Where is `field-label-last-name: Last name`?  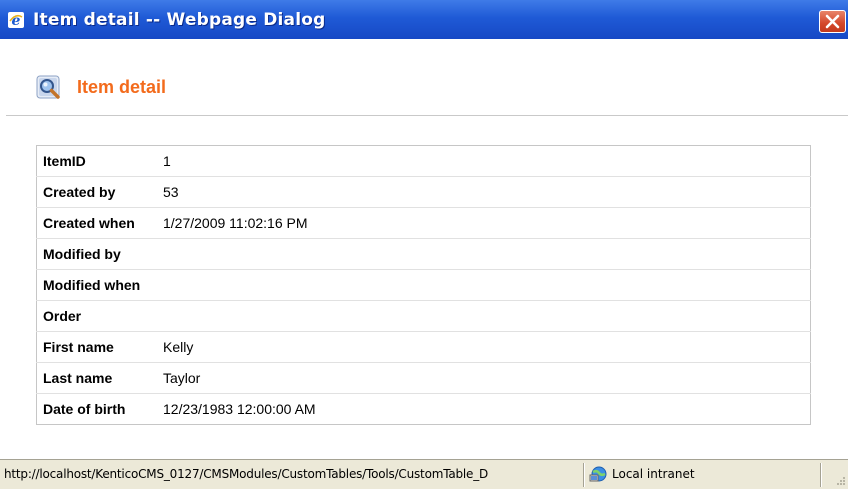
field-label-last-name: Last name is located at coordinates (96, 378).